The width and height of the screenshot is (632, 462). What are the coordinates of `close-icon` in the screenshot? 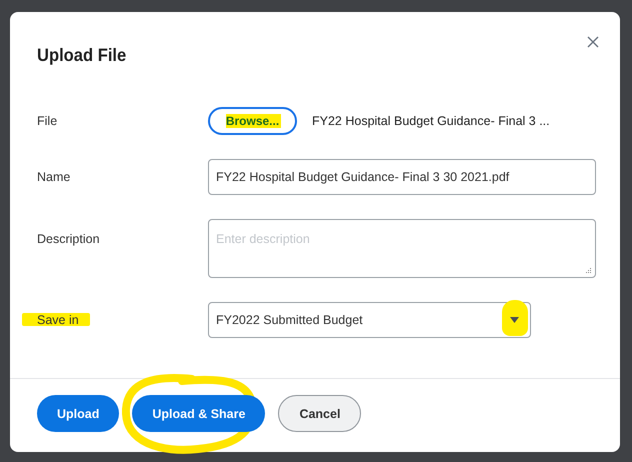 It's located at (593, 42).